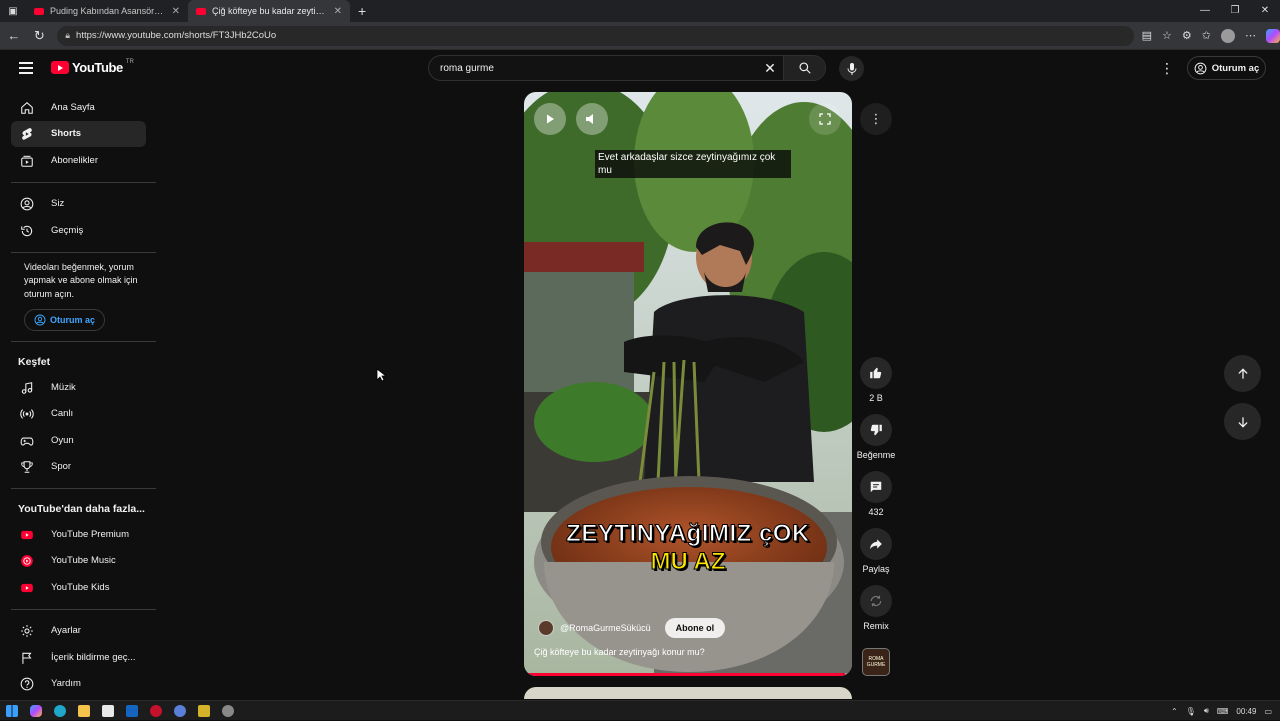 The image size is (1280, 721). I want to click on video-progress-bar, so click(688, 674).